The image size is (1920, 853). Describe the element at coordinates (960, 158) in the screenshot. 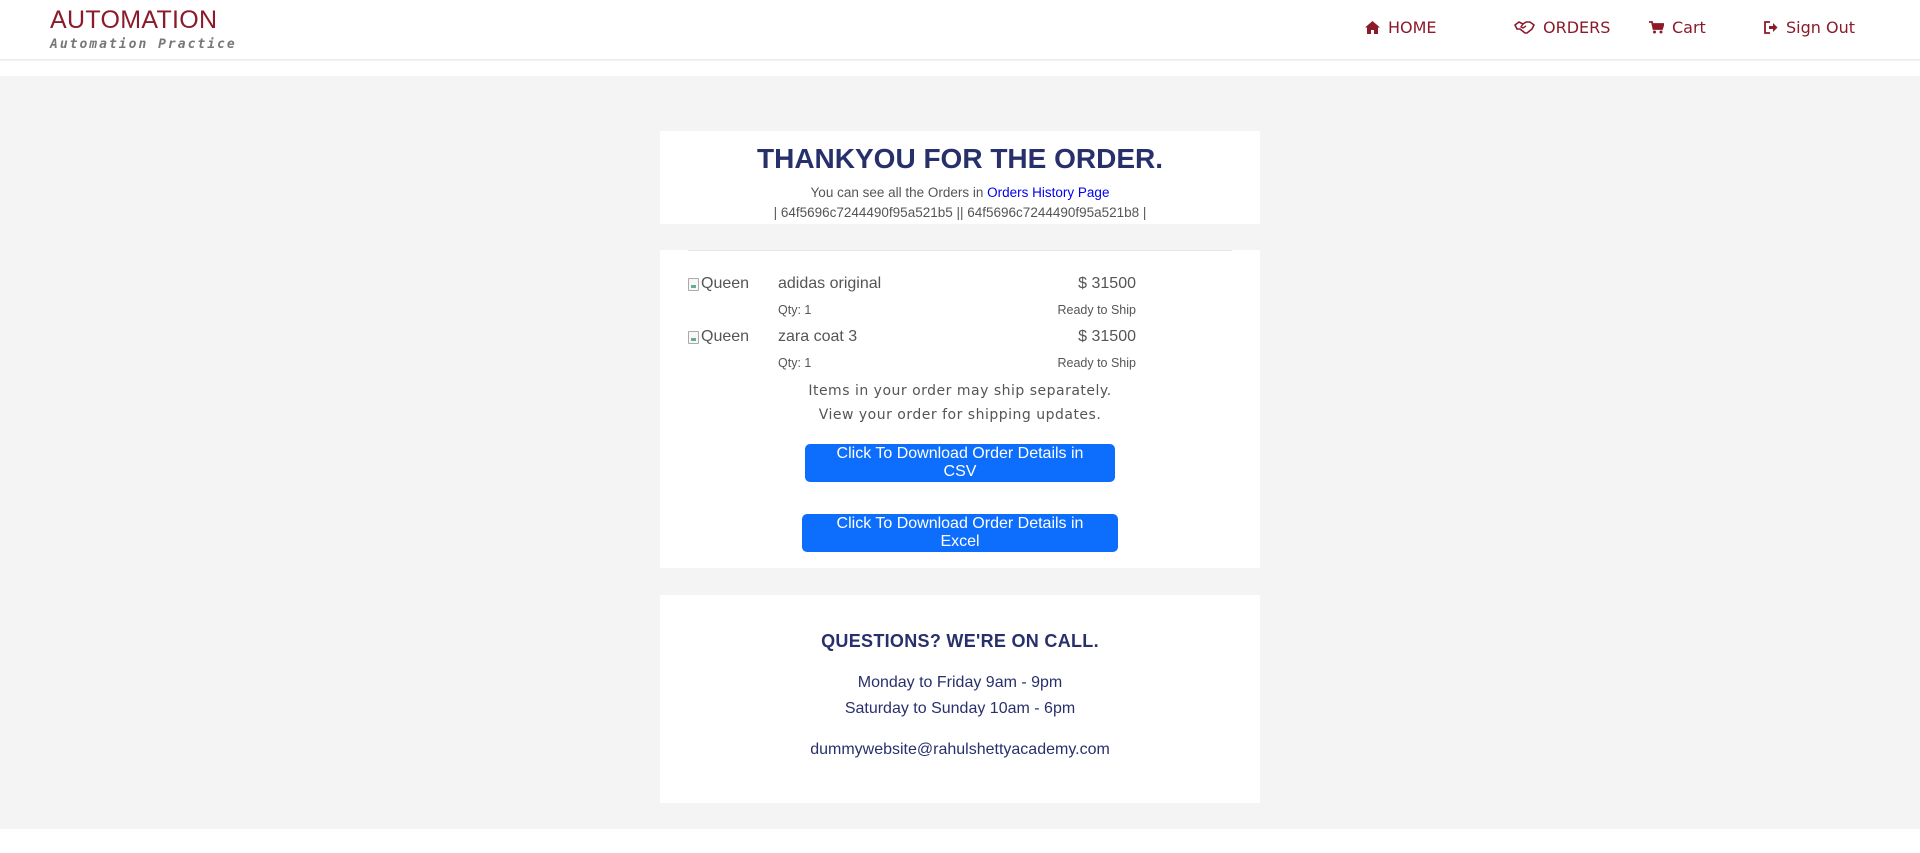

I see `thank-you-heading: THANKYOU FOR THE ORDER.` at that location.